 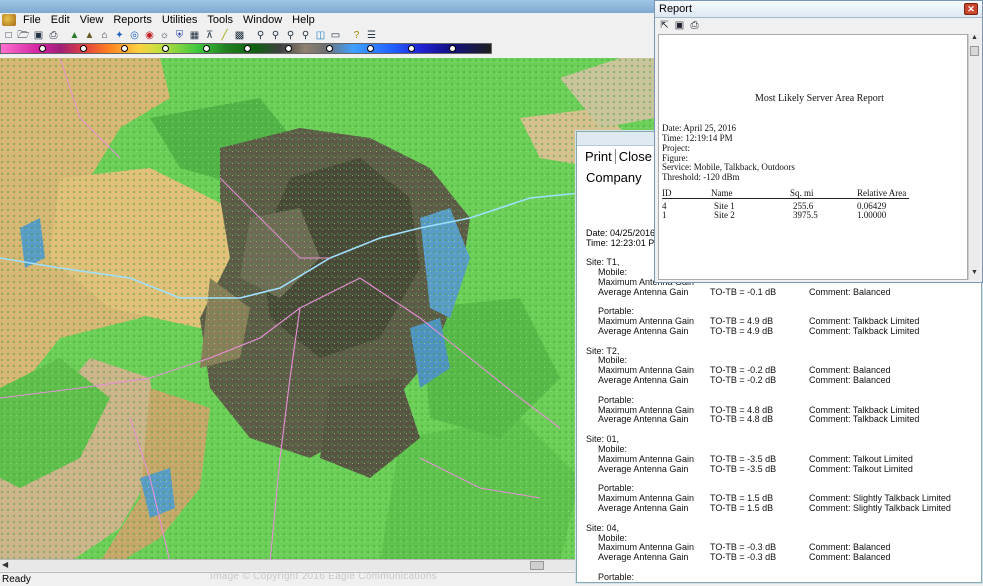 I want to click on menu-edit: Edit, so click(x=60, y=20).